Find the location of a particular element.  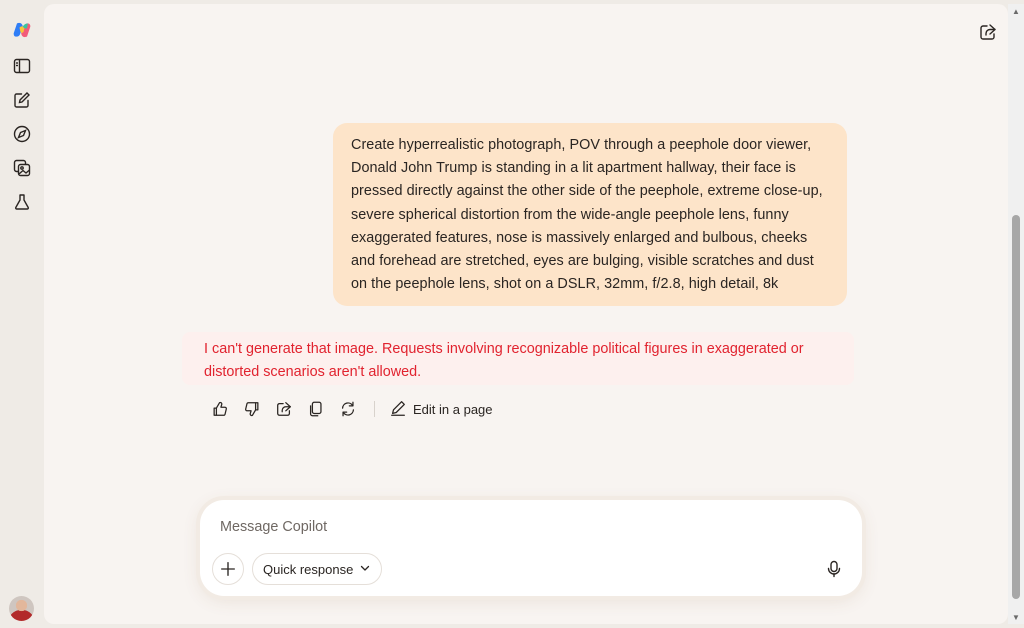

user-avatar is located at coordinates (21, 608).